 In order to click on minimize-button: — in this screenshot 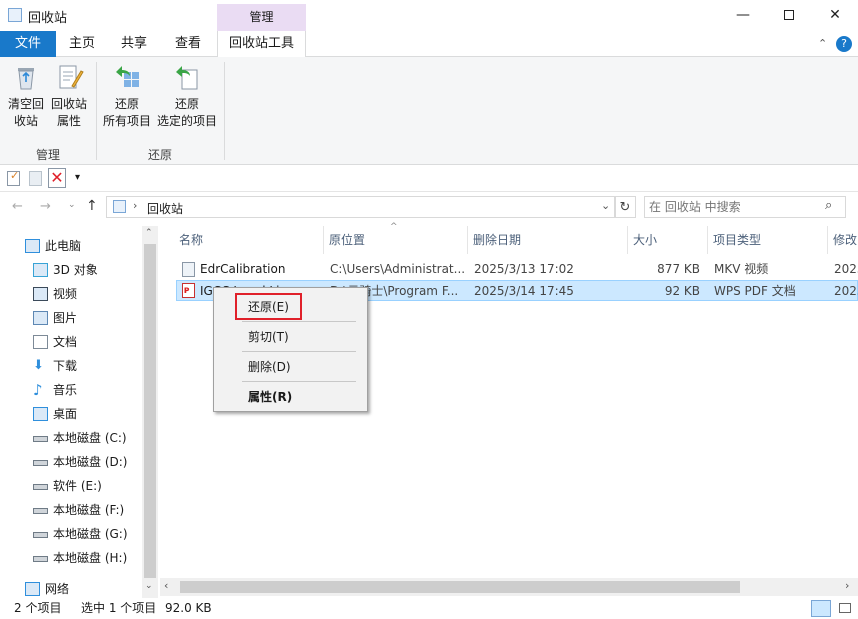, I will do `click(743, 15)`.